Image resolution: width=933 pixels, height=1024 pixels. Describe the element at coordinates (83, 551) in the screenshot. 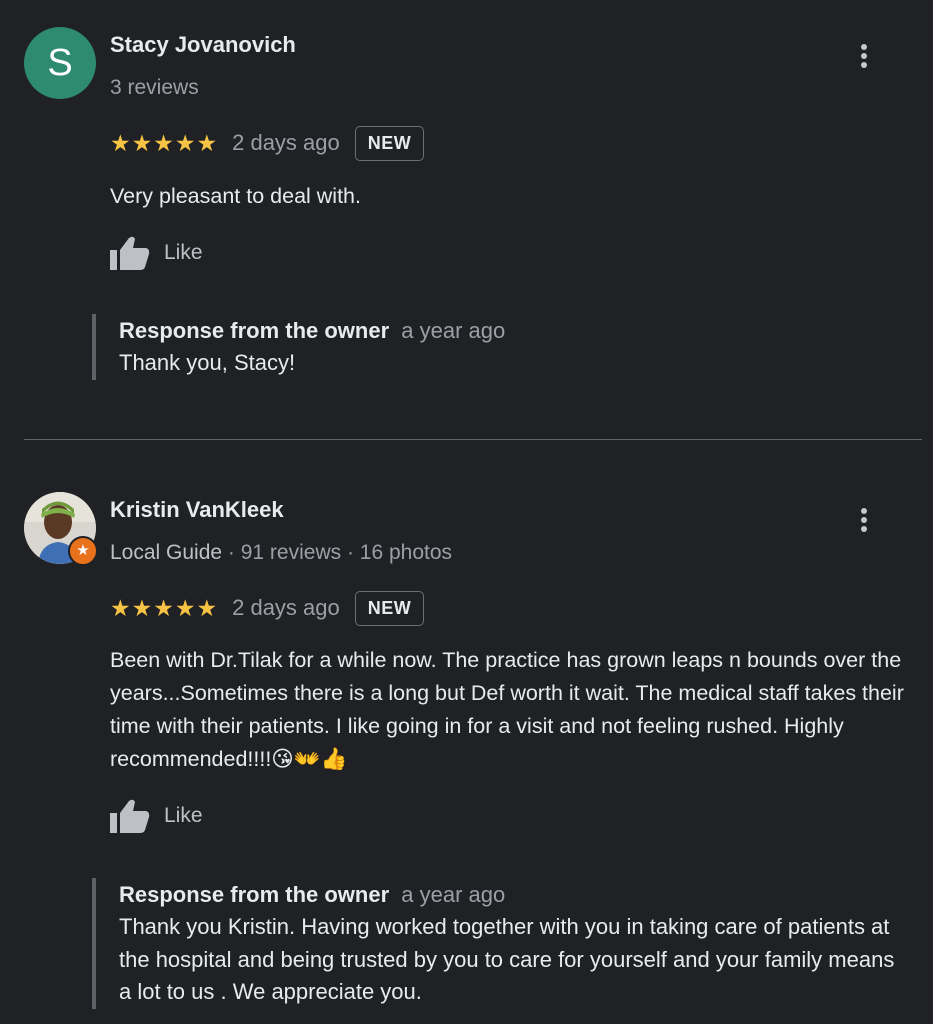

I see `local-guide-star-icon: ★` at that location.